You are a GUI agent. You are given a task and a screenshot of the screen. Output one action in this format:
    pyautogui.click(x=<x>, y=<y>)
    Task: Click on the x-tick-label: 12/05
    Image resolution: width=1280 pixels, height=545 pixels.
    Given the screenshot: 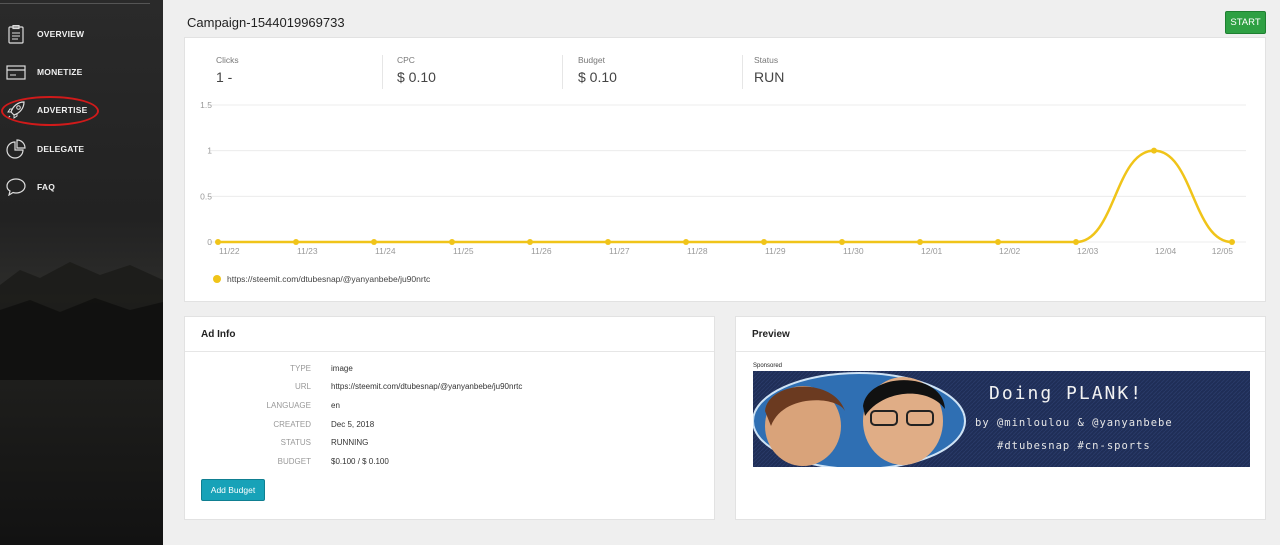 What is the action you would take?
    pyautogui.click(x=1223, y=251)
    